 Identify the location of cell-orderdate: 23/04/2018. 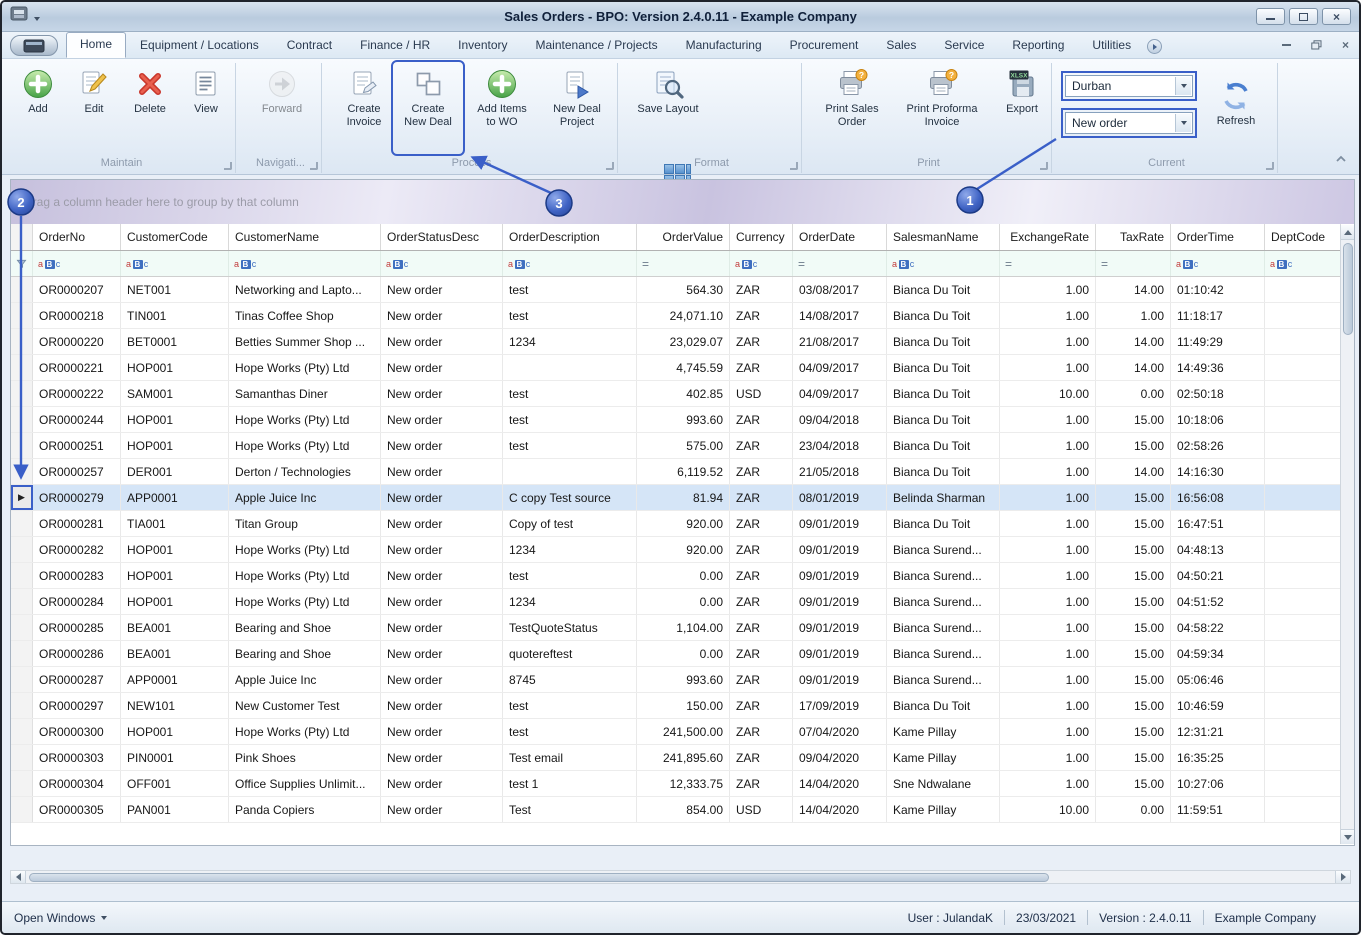
(840, 445).